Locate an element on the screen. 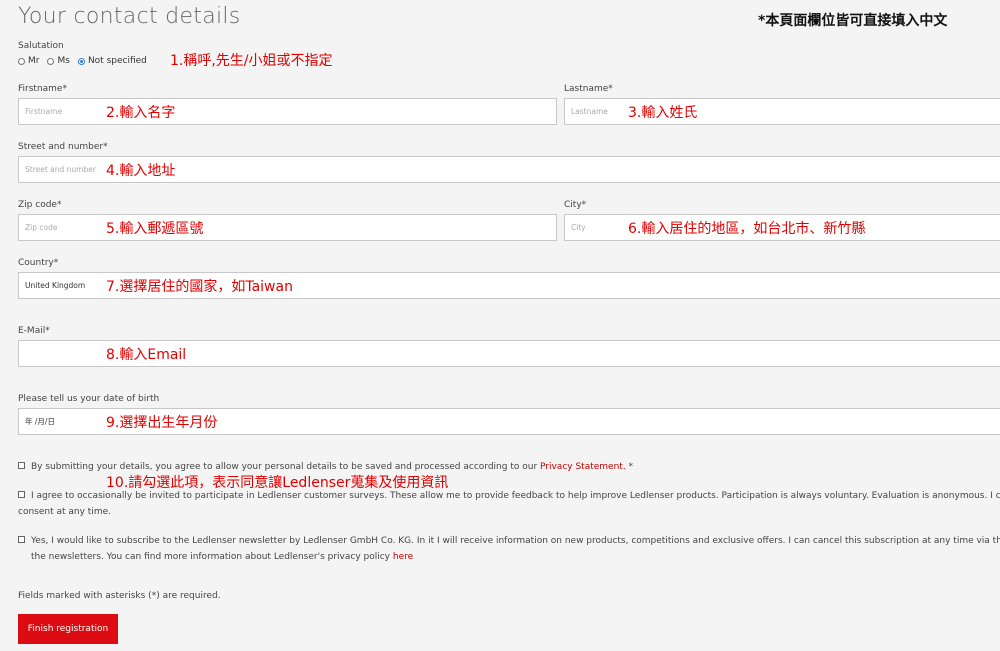  radio-not-specified-control is located at coordinates (81, 61).